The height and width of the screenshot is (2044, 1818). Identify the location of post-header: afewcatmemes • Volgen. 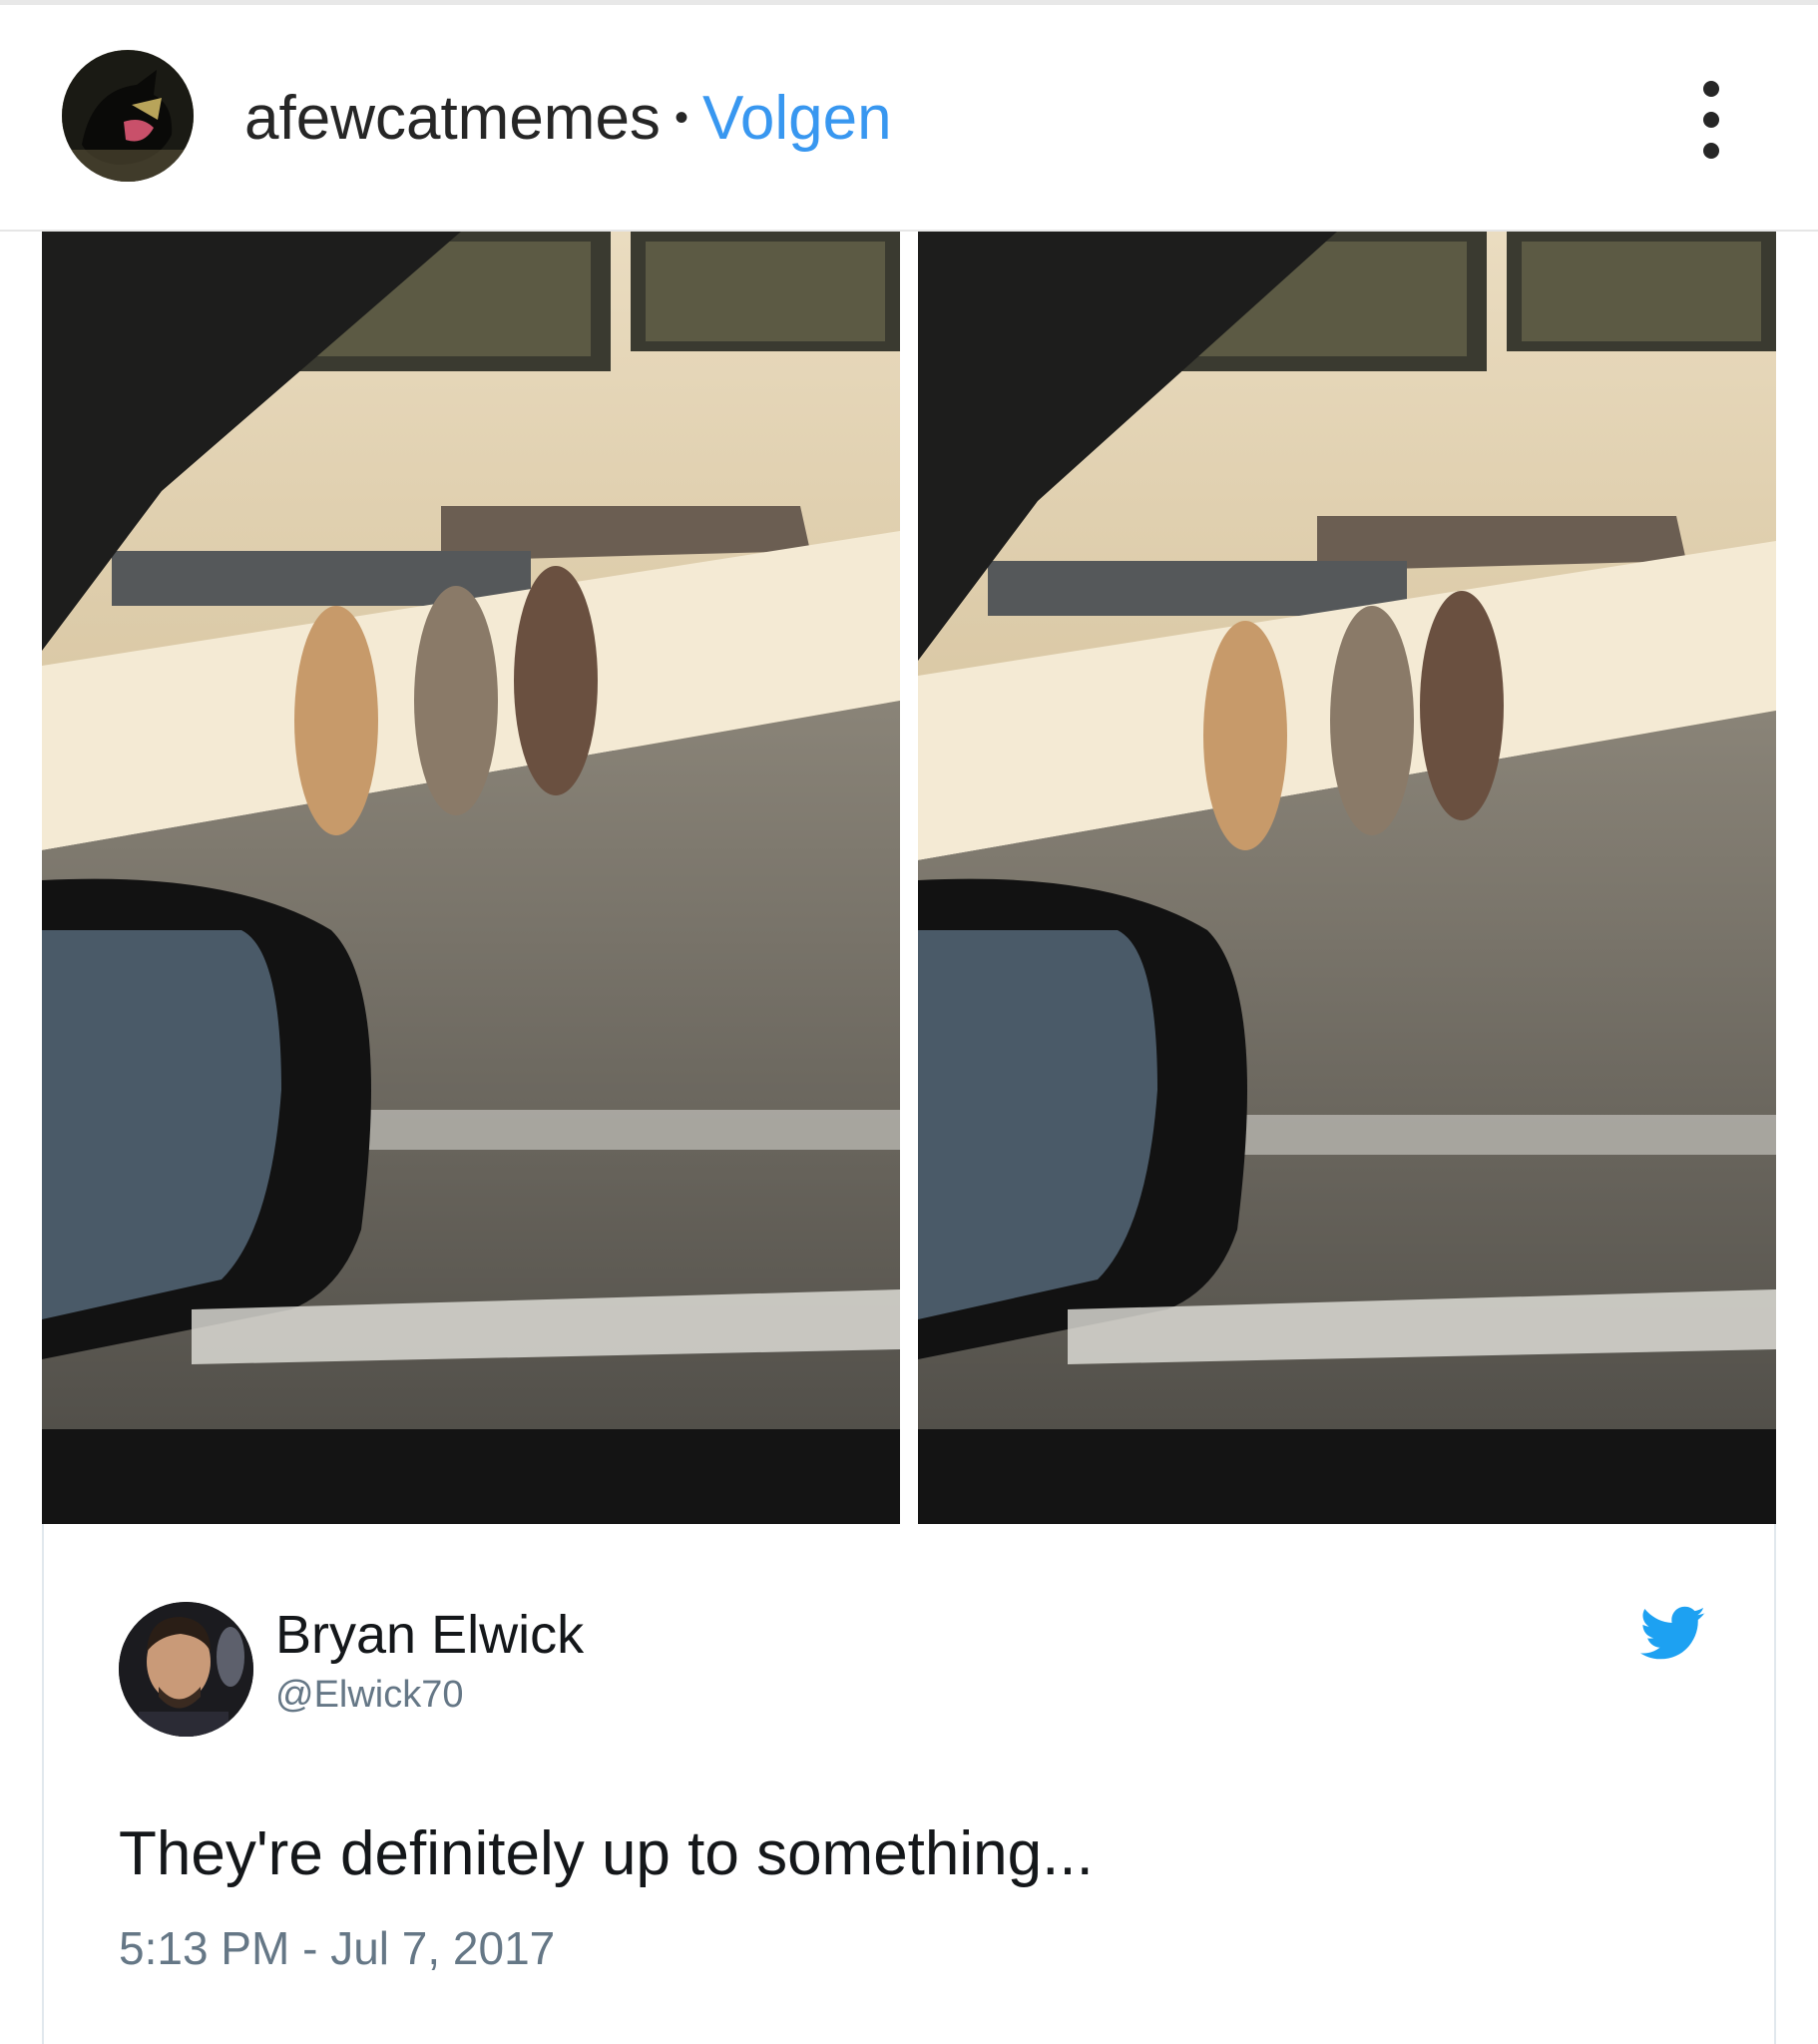
(909, 116).